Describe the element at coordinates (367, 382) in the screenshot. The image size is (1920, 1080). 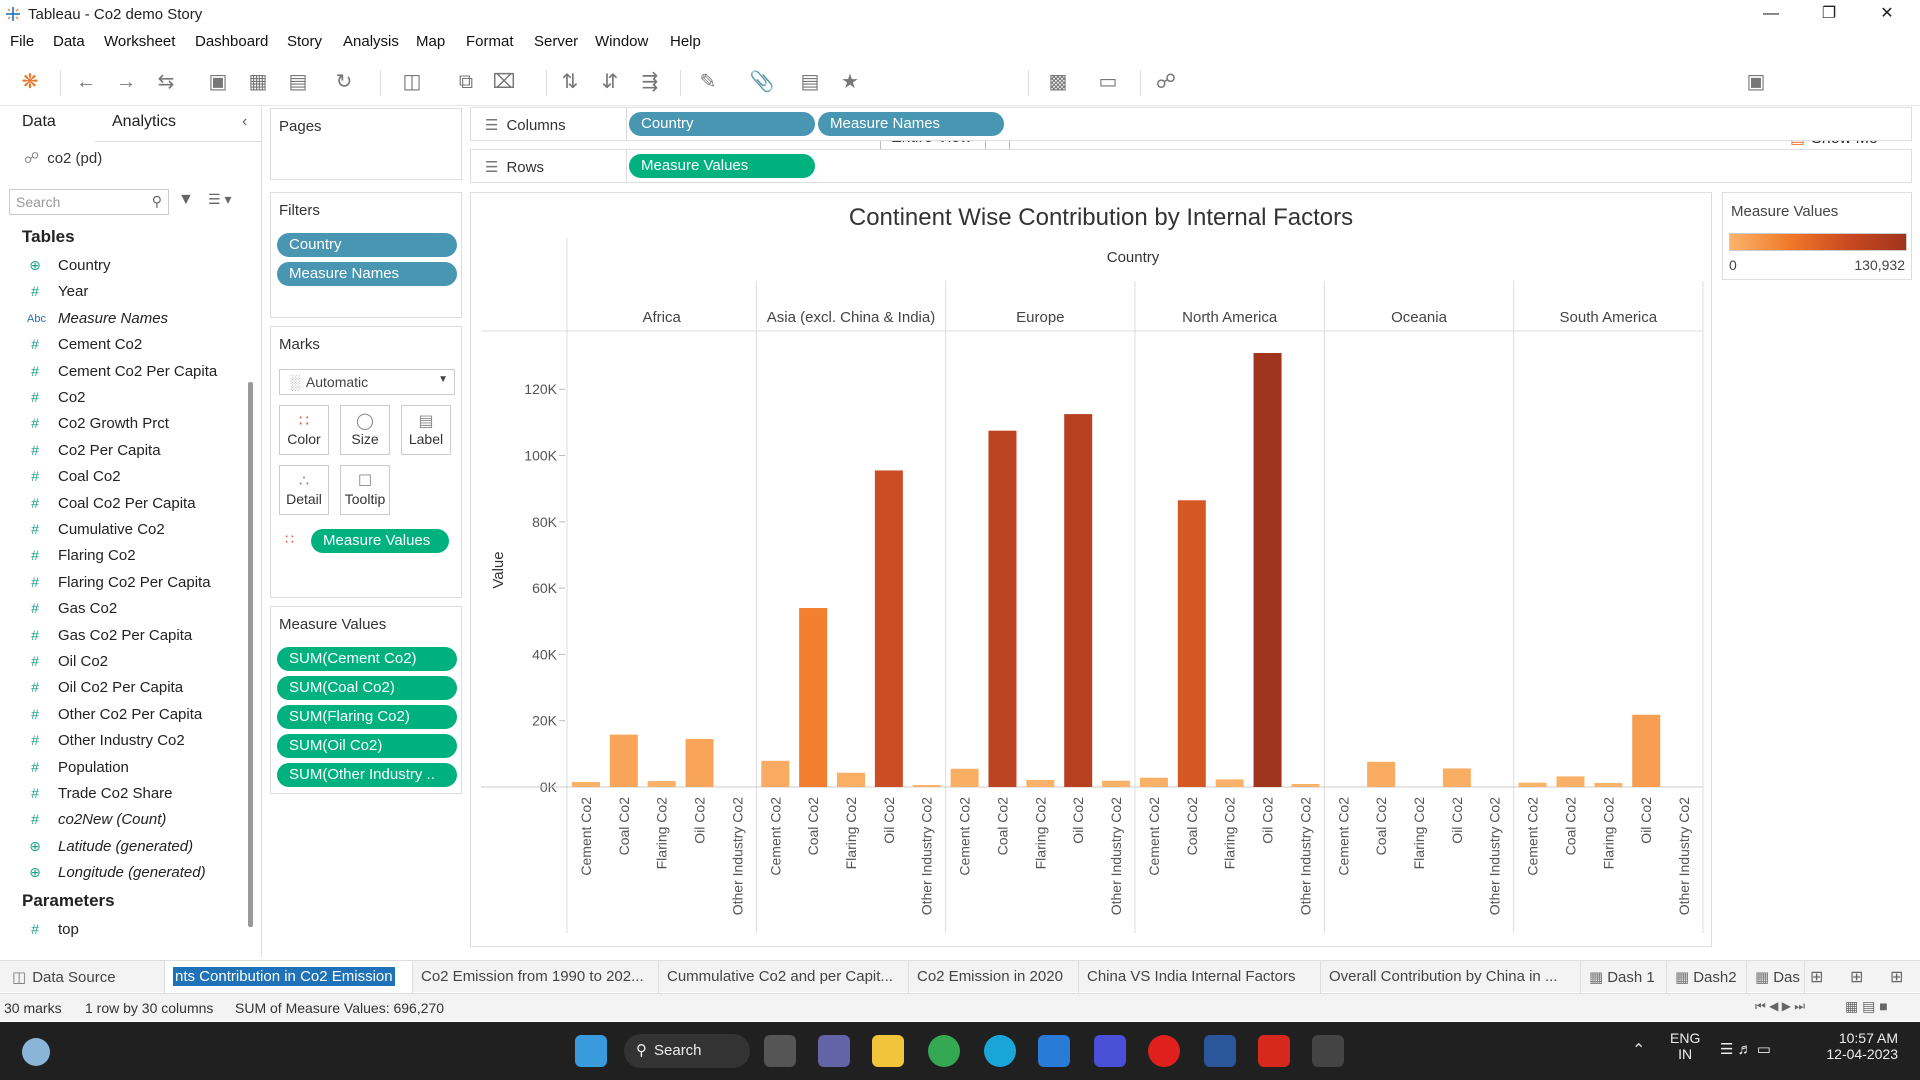
I see `mark-type-dropdown: ░ Automatic ▼` at that location.